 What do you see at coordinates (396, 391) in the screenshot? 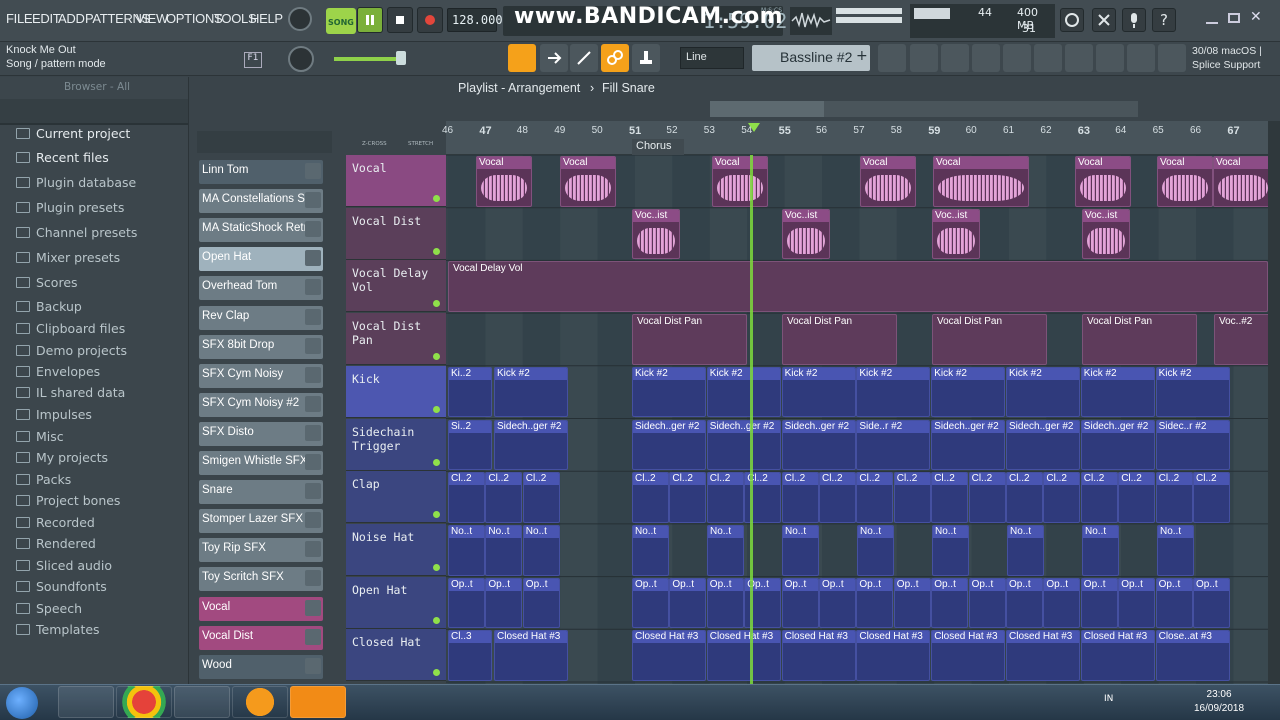
I see `track-header: Kick` at bounding box center [396, 391].